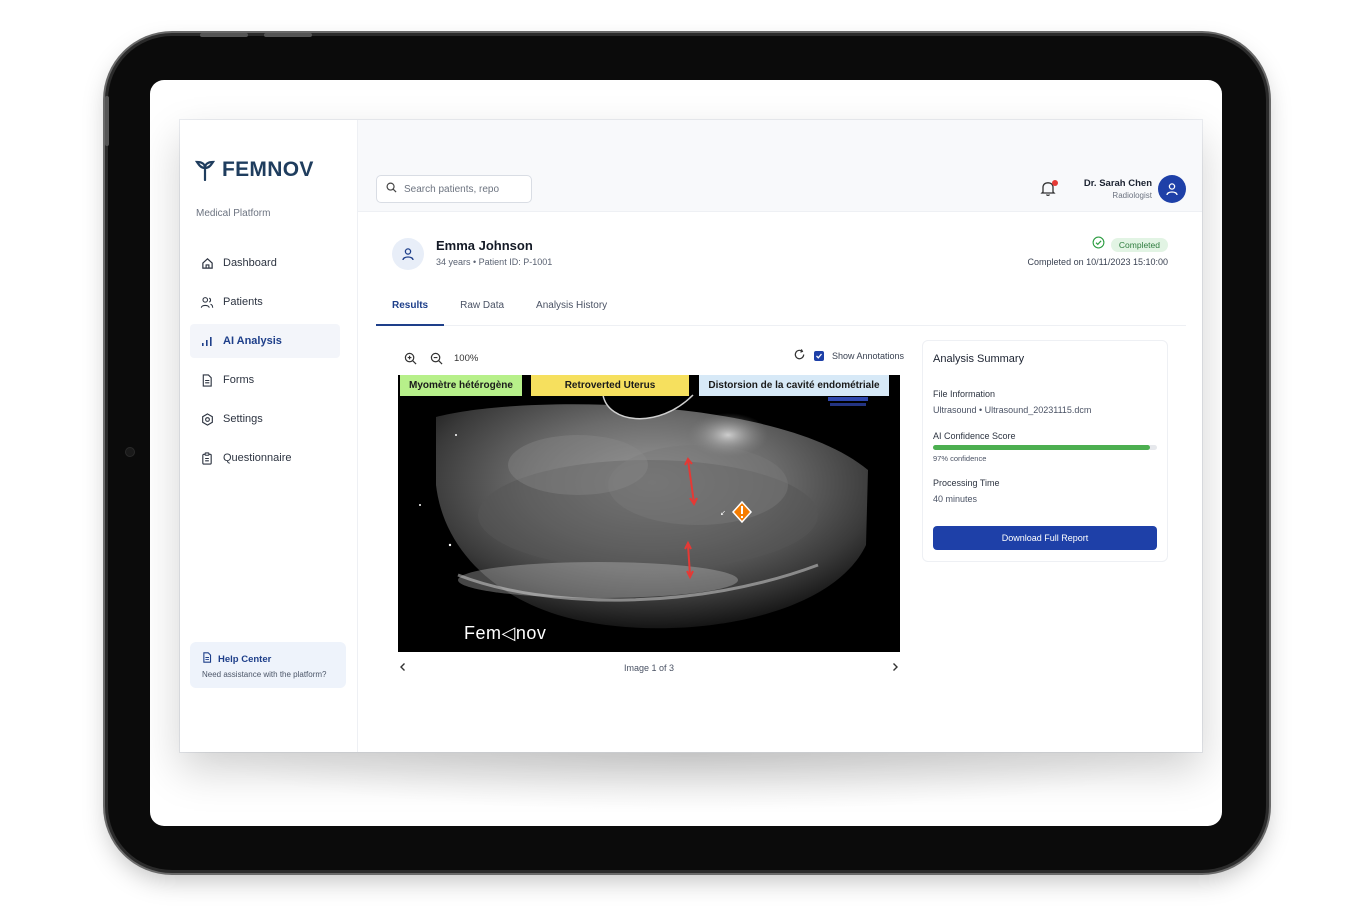  I want to click on avatar, so click(1172, 189).